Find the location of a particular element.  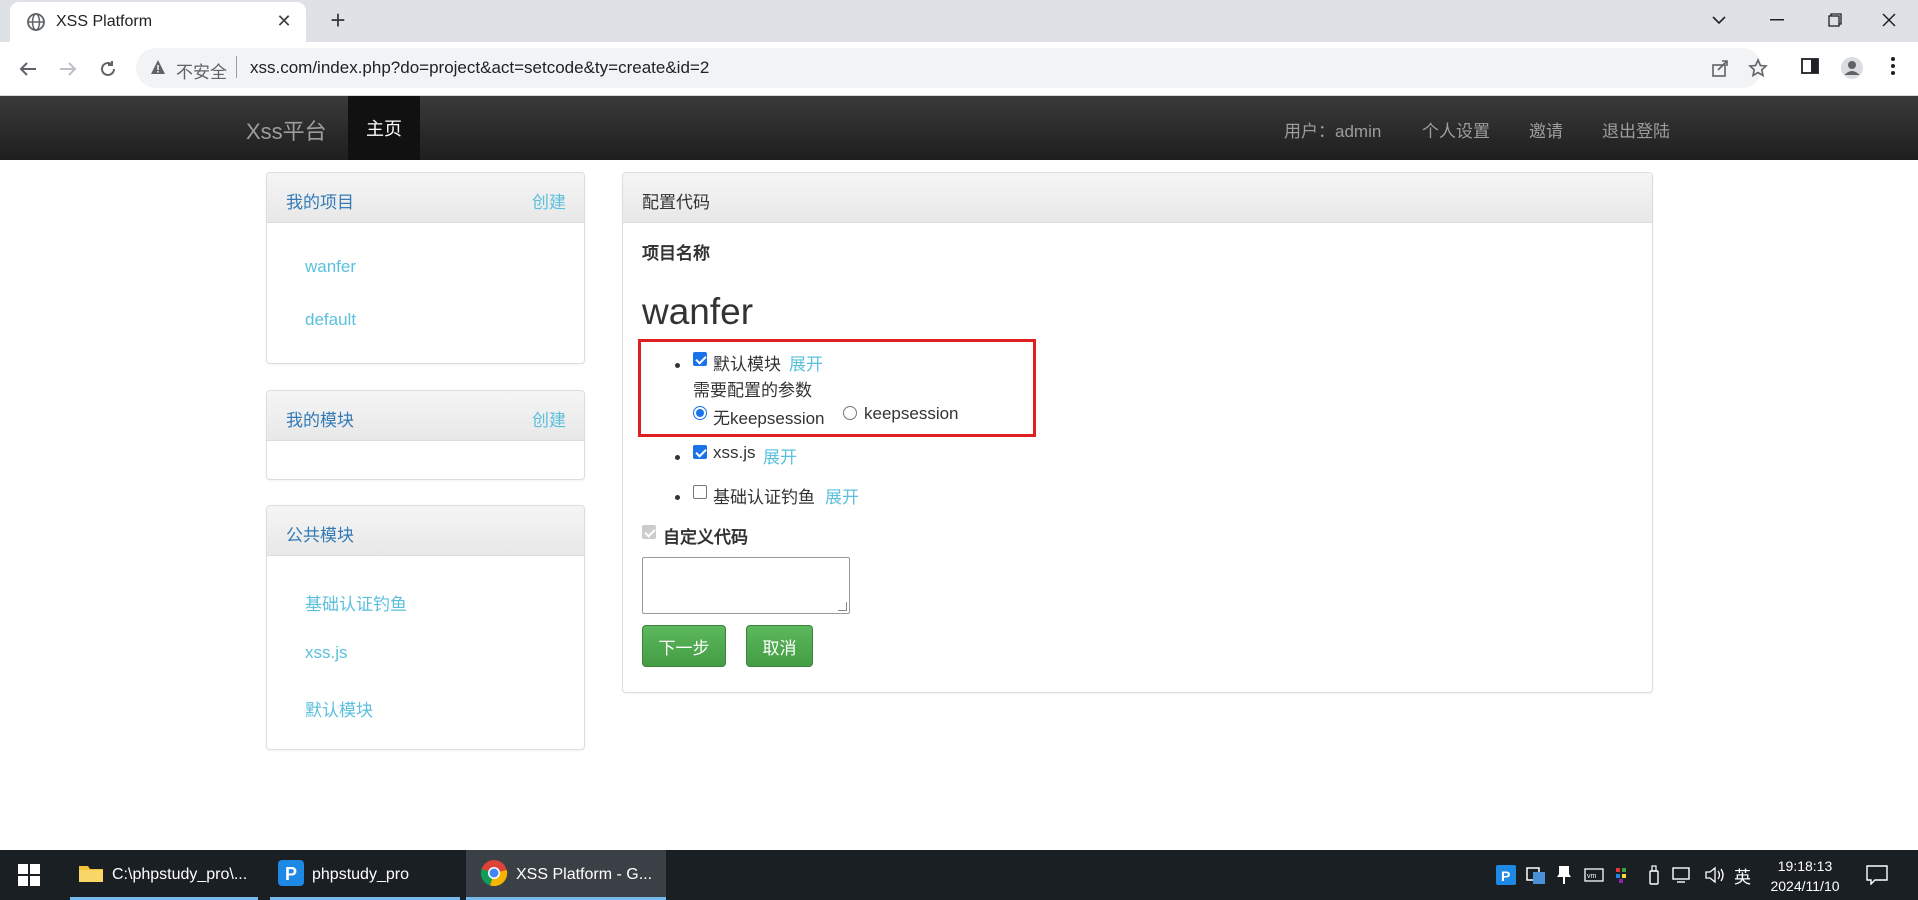

insecure-label: 不安全 is located at coordinates (201, 72).